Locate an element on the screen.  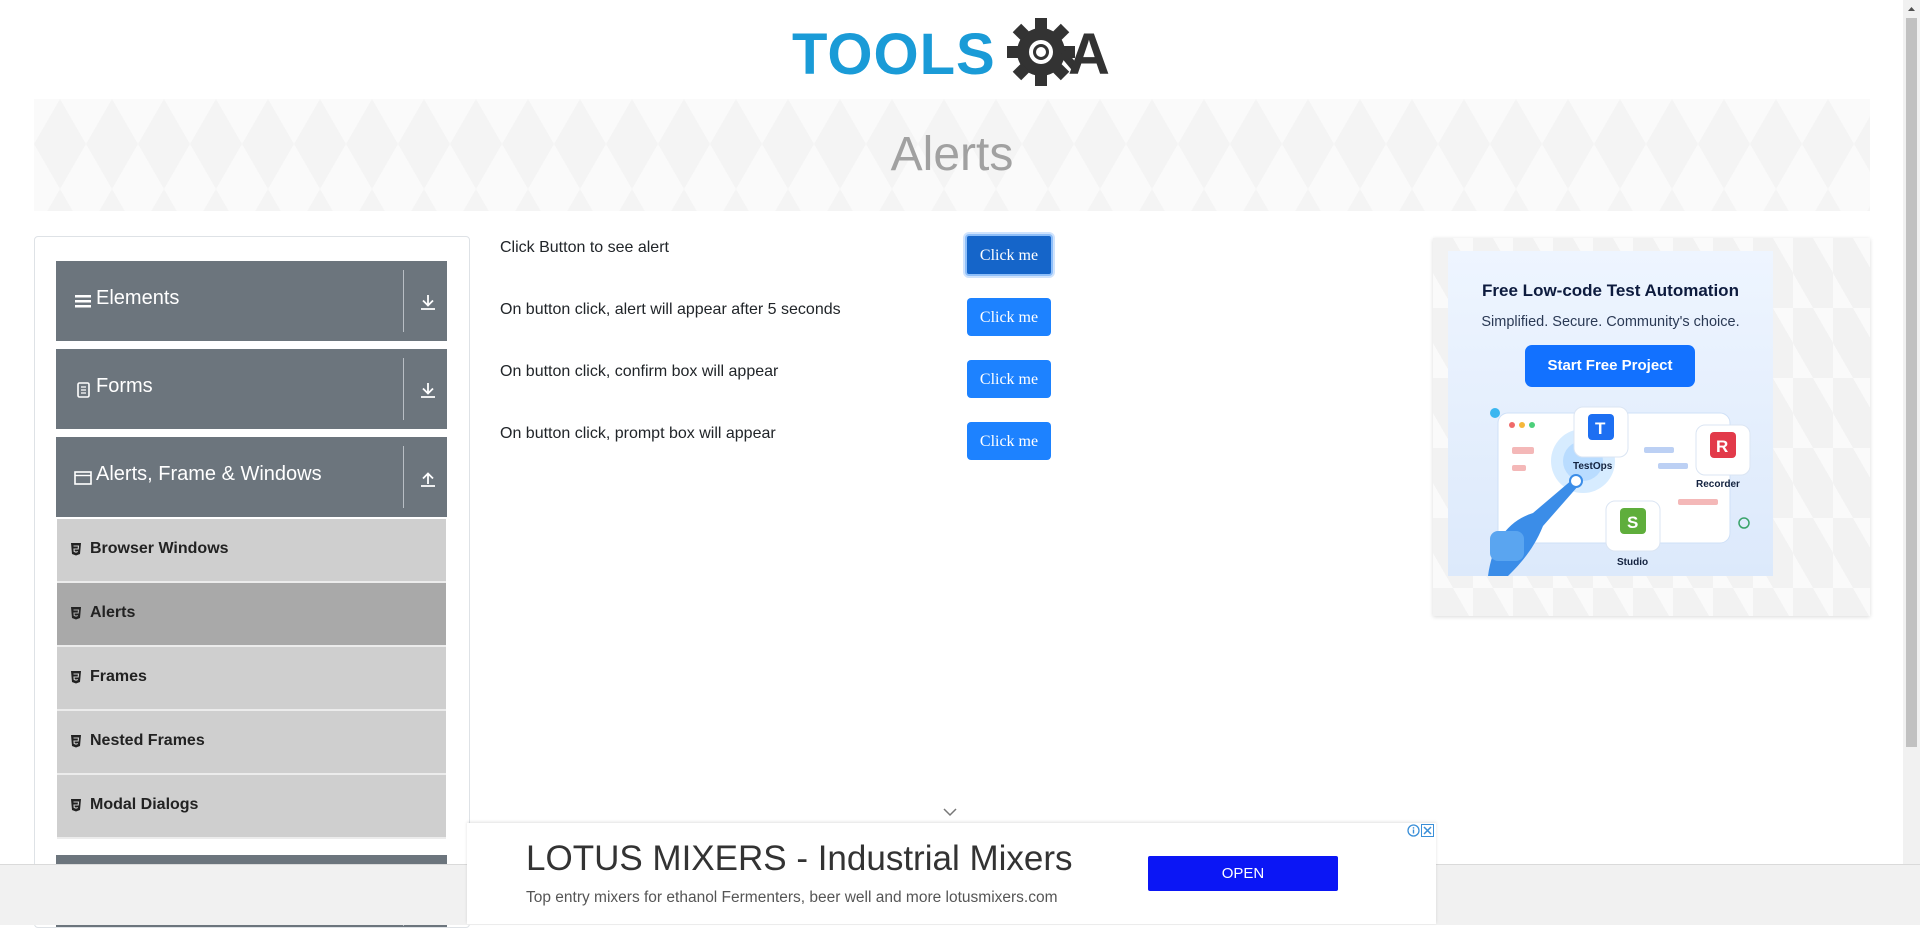
svg-text: TOOLS is located at coordinates (894, 54).